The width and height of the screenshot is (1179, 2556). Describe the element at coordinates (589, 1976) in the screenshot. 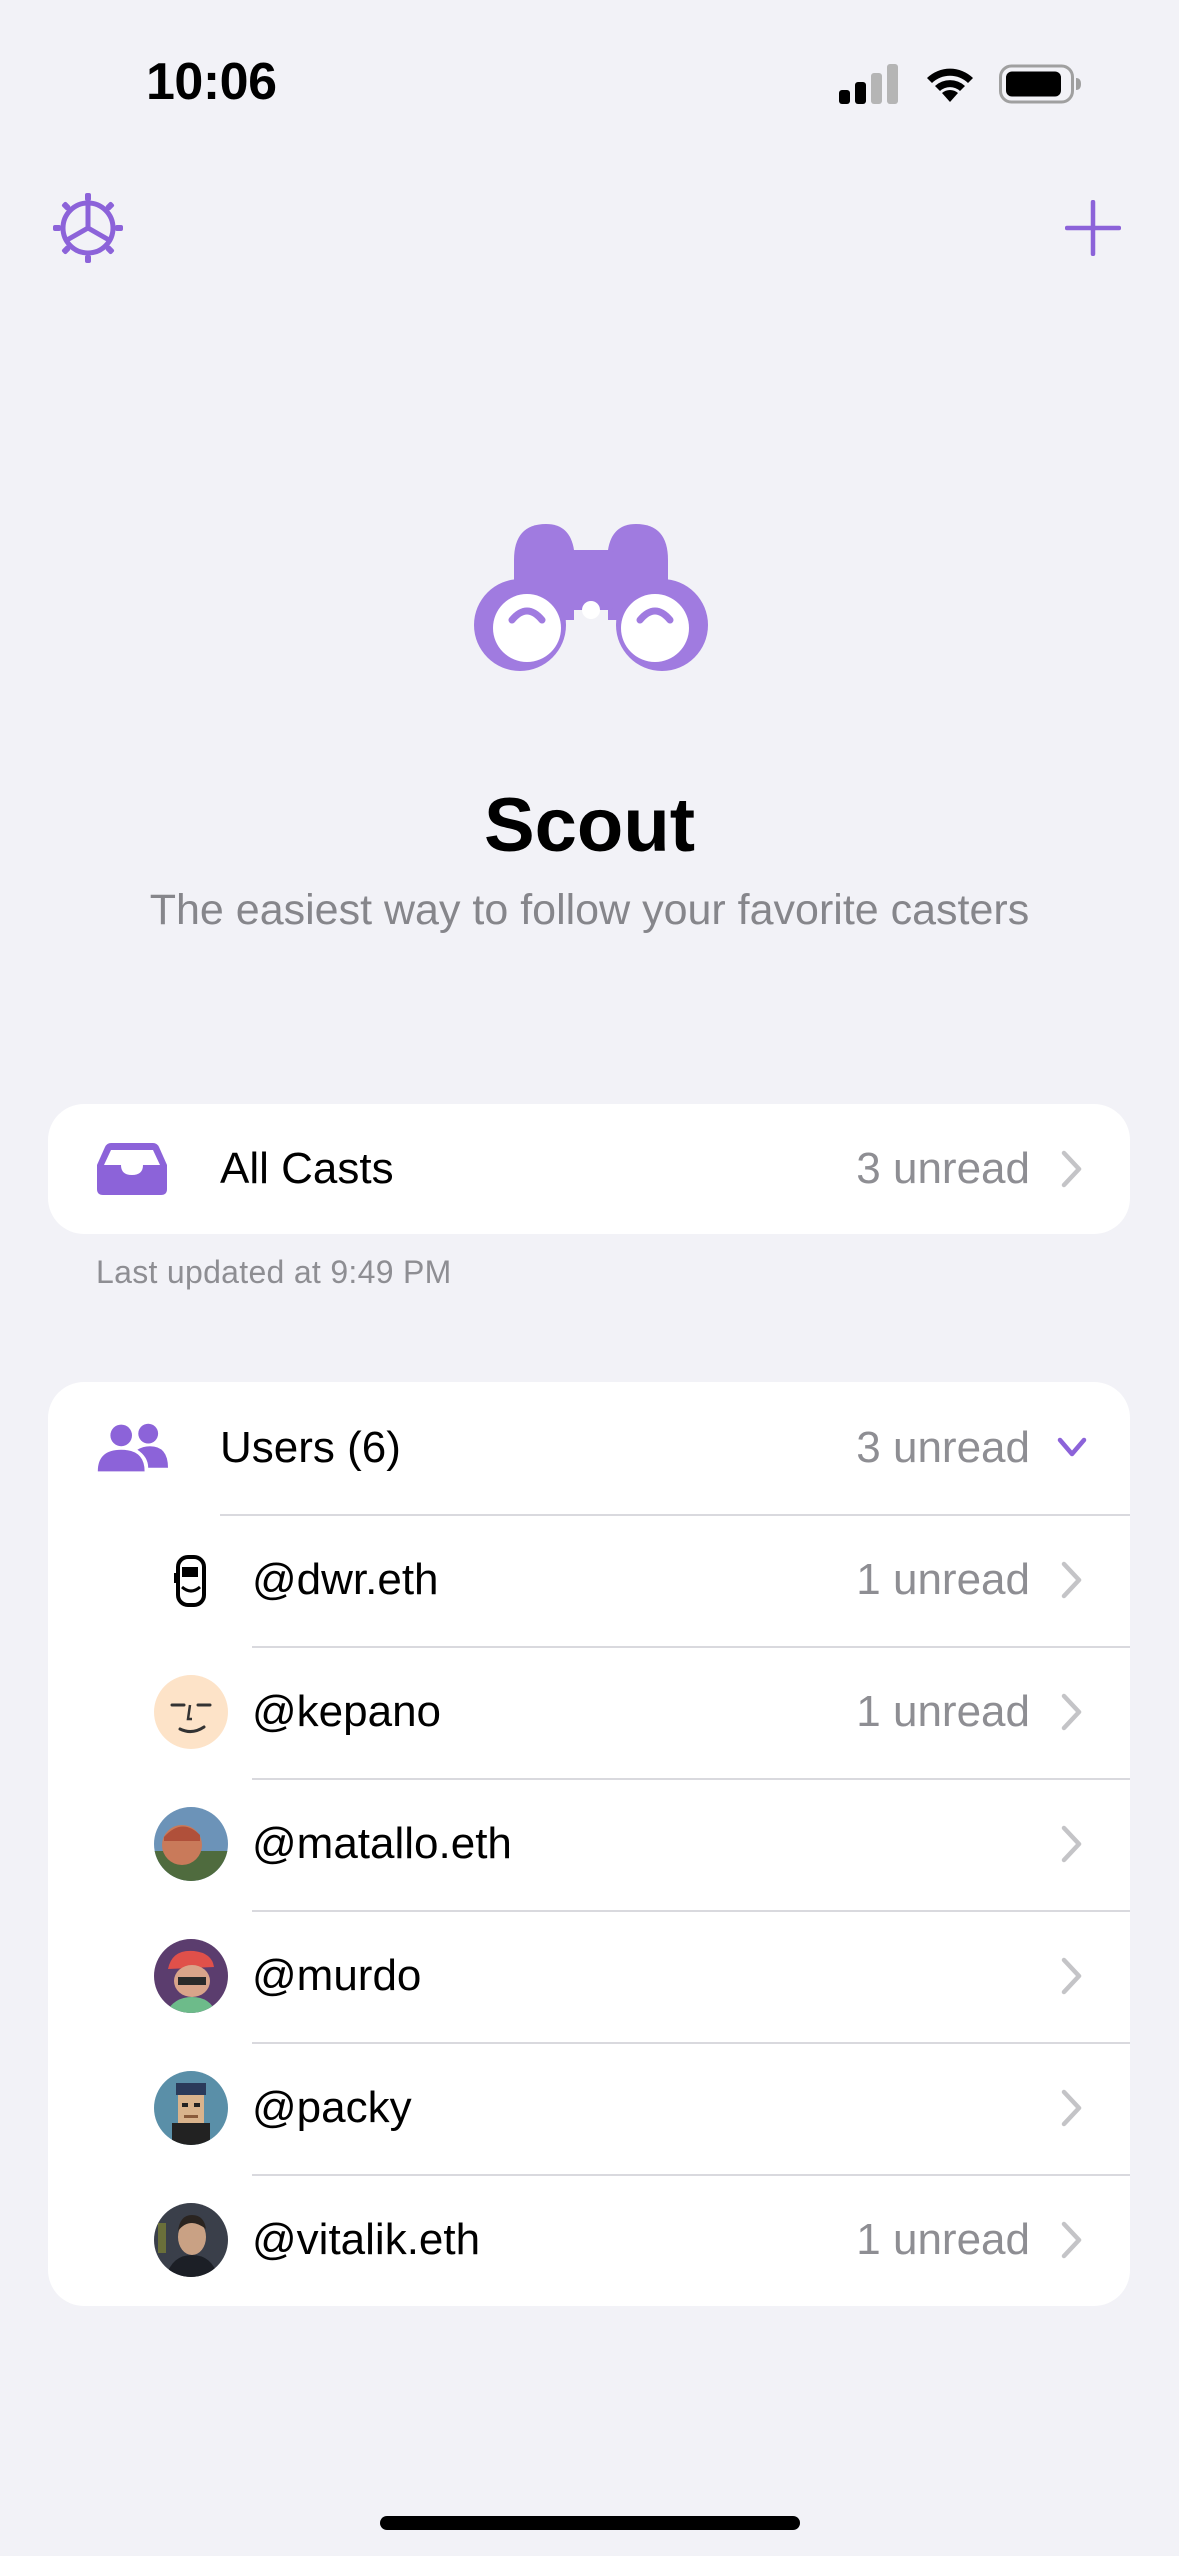

I see `user-row-murdo: @murdo` at that location.